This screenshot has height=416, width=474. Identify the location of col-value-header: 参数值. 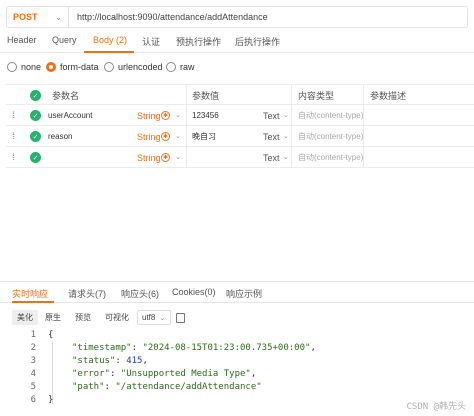
(206, 96).